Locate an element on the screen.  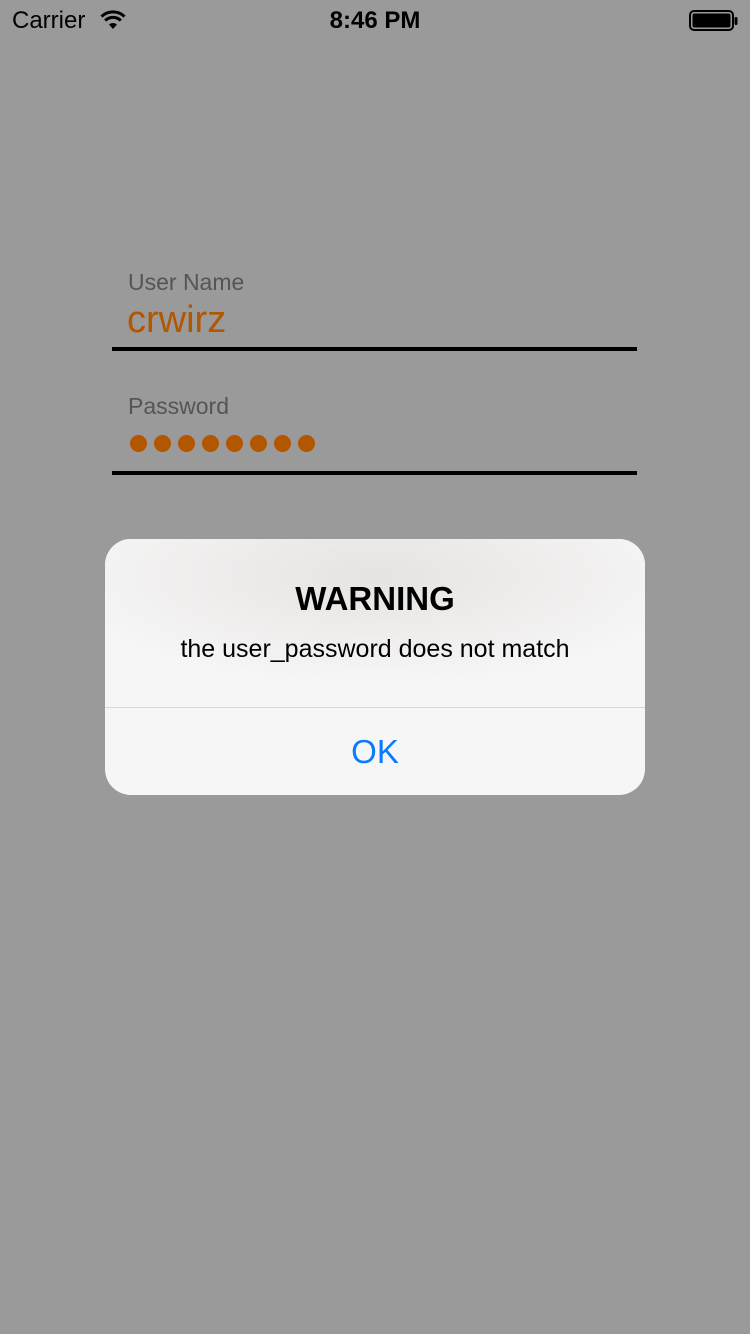
password-label: Password is located at coordinates (178, 406).